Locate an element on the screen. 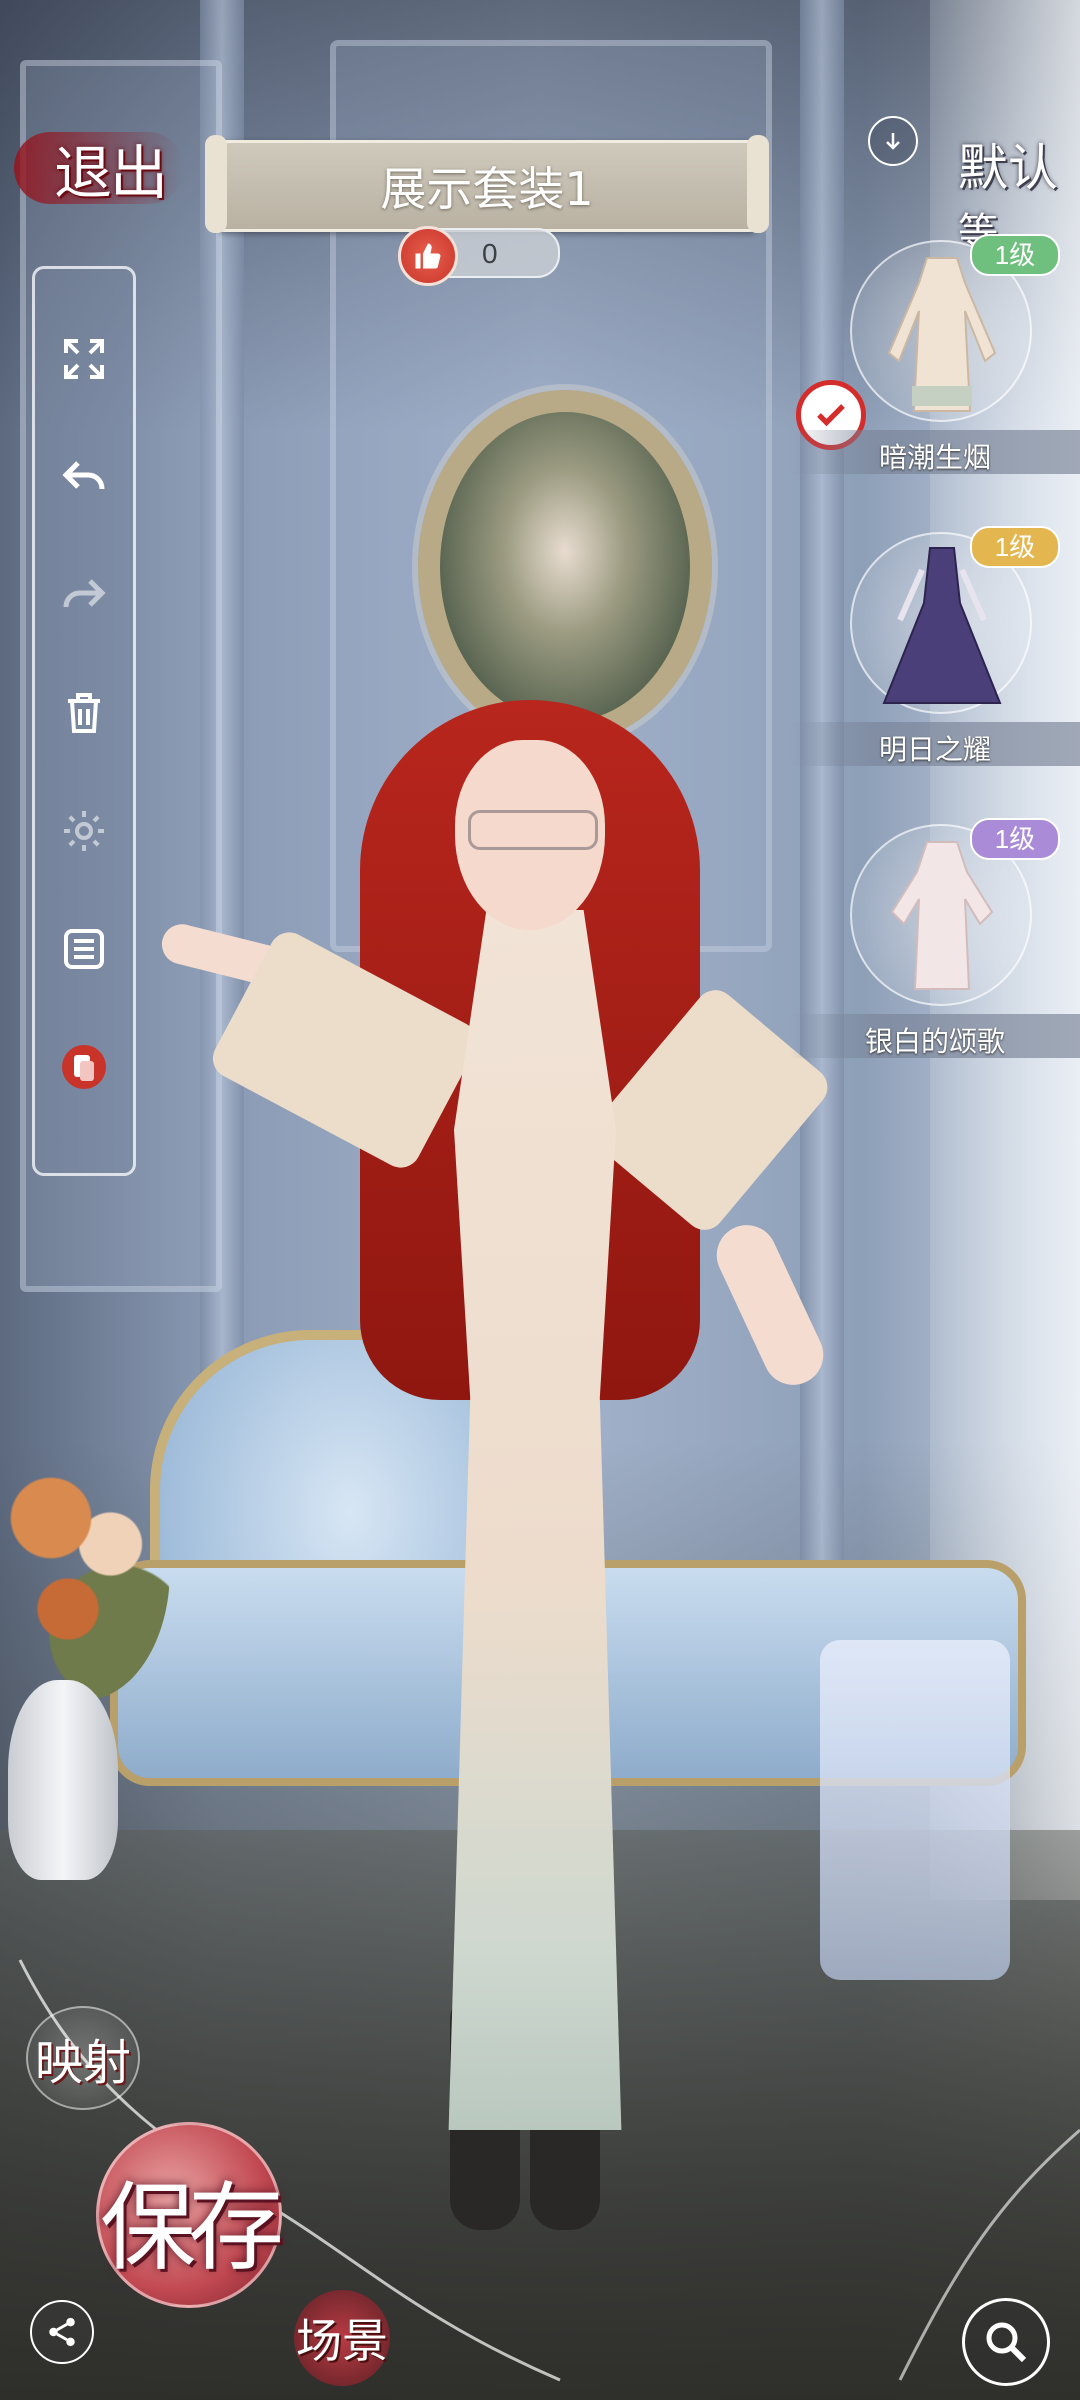  exit-button: 退出 is located at coordinates (99, 169).